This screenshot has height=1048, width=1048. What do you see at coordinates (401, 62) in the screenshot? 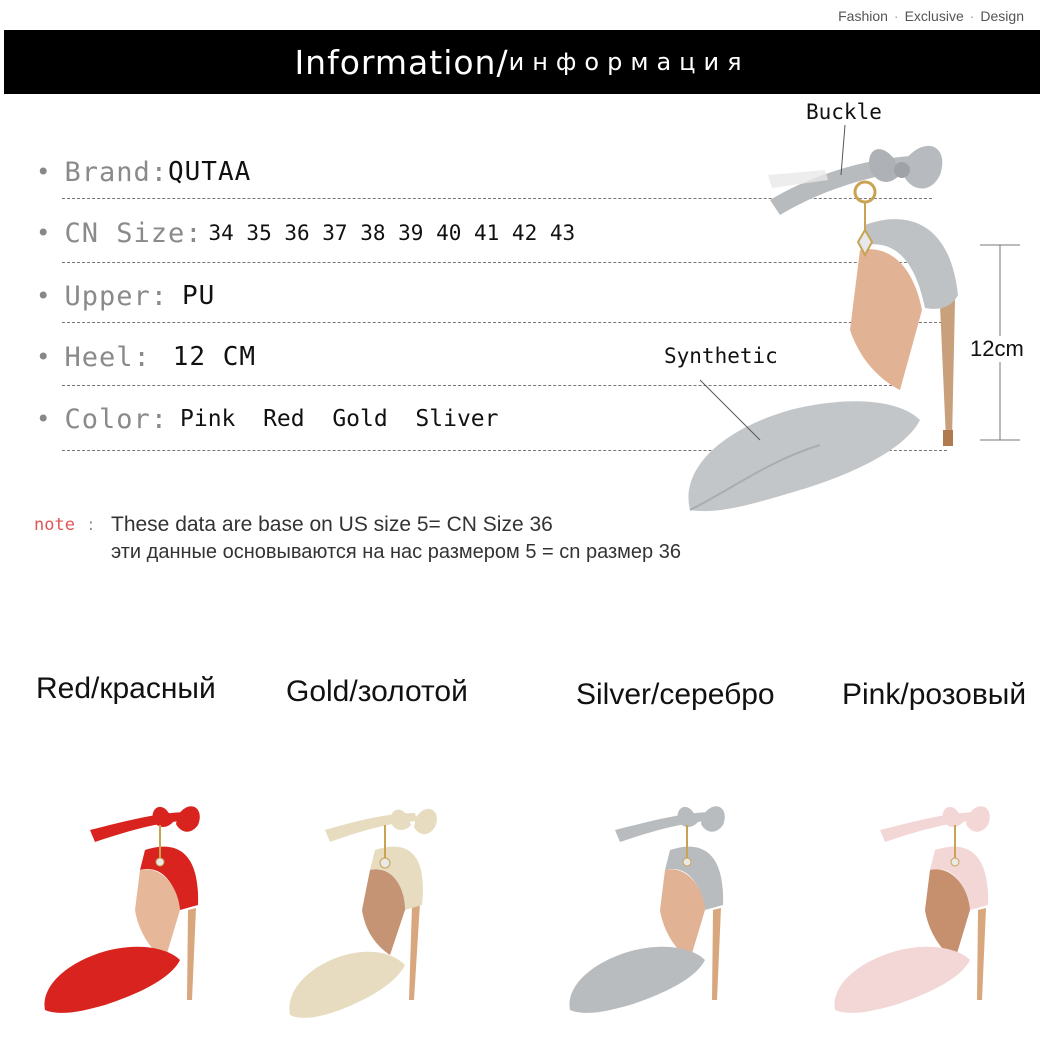
I see `banner-title-en: Information/` at bounding box center [401, 62].